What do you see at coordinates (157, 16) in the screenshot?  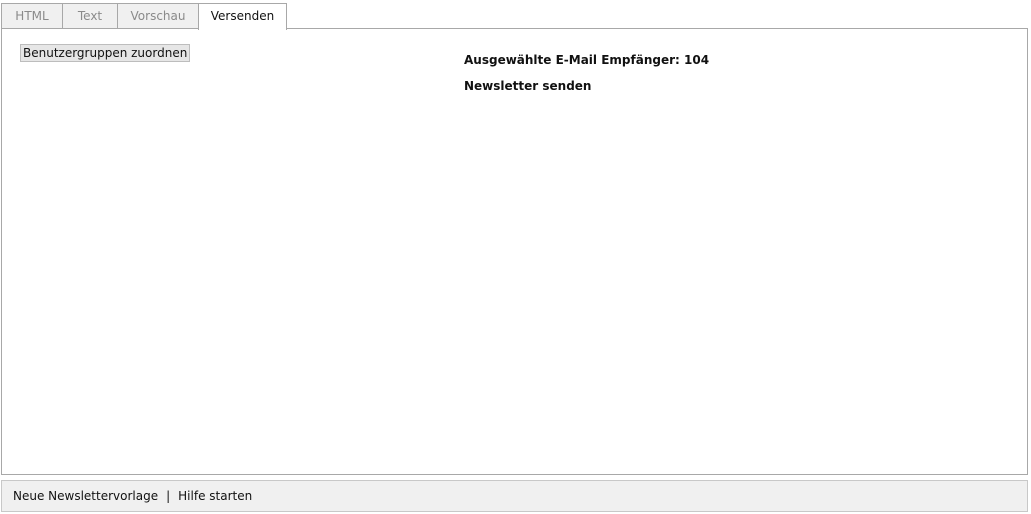 I see `tab-vorschau: Vorschau` at bounding box center [157, 16].